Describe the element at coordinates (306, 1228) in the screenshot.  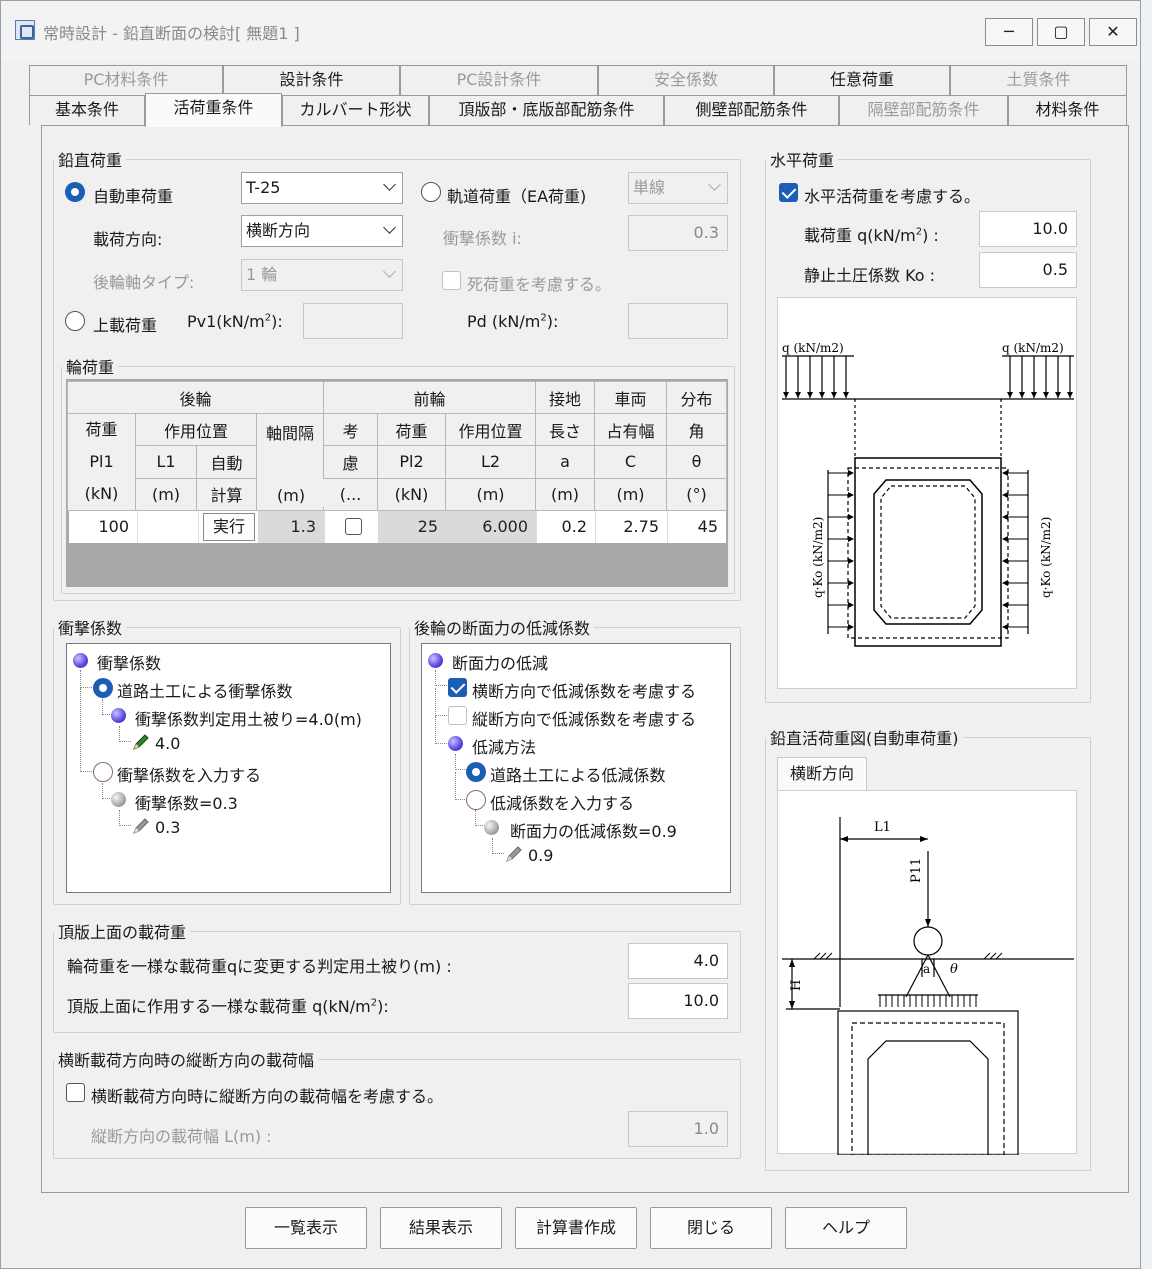
I see `list-view-button: 一覧表示` at that location.